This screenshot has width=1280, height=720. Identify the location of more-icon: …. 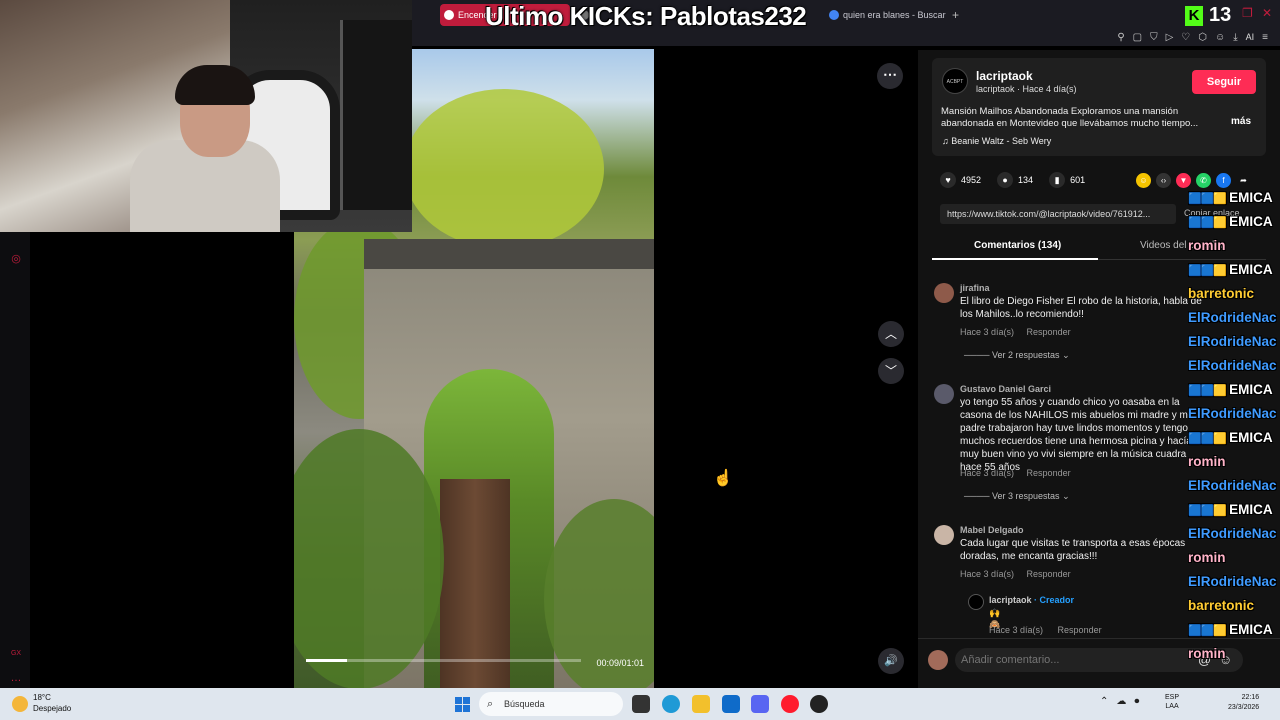
(16, 679).